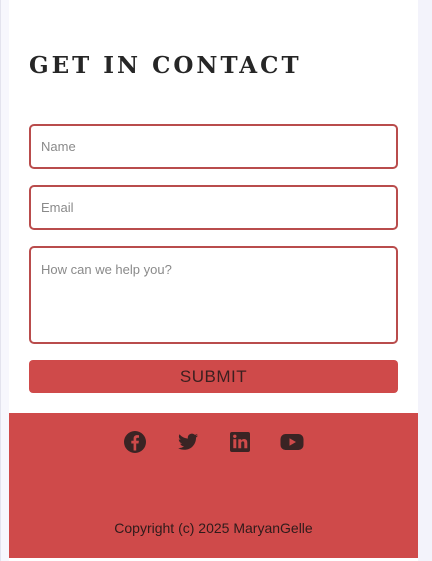 This screenshot has width=432, height=561. What do you see at coordinates (188, 442) in the screenshot?
I see `twitter-icon` at bounding box center [188, 442].